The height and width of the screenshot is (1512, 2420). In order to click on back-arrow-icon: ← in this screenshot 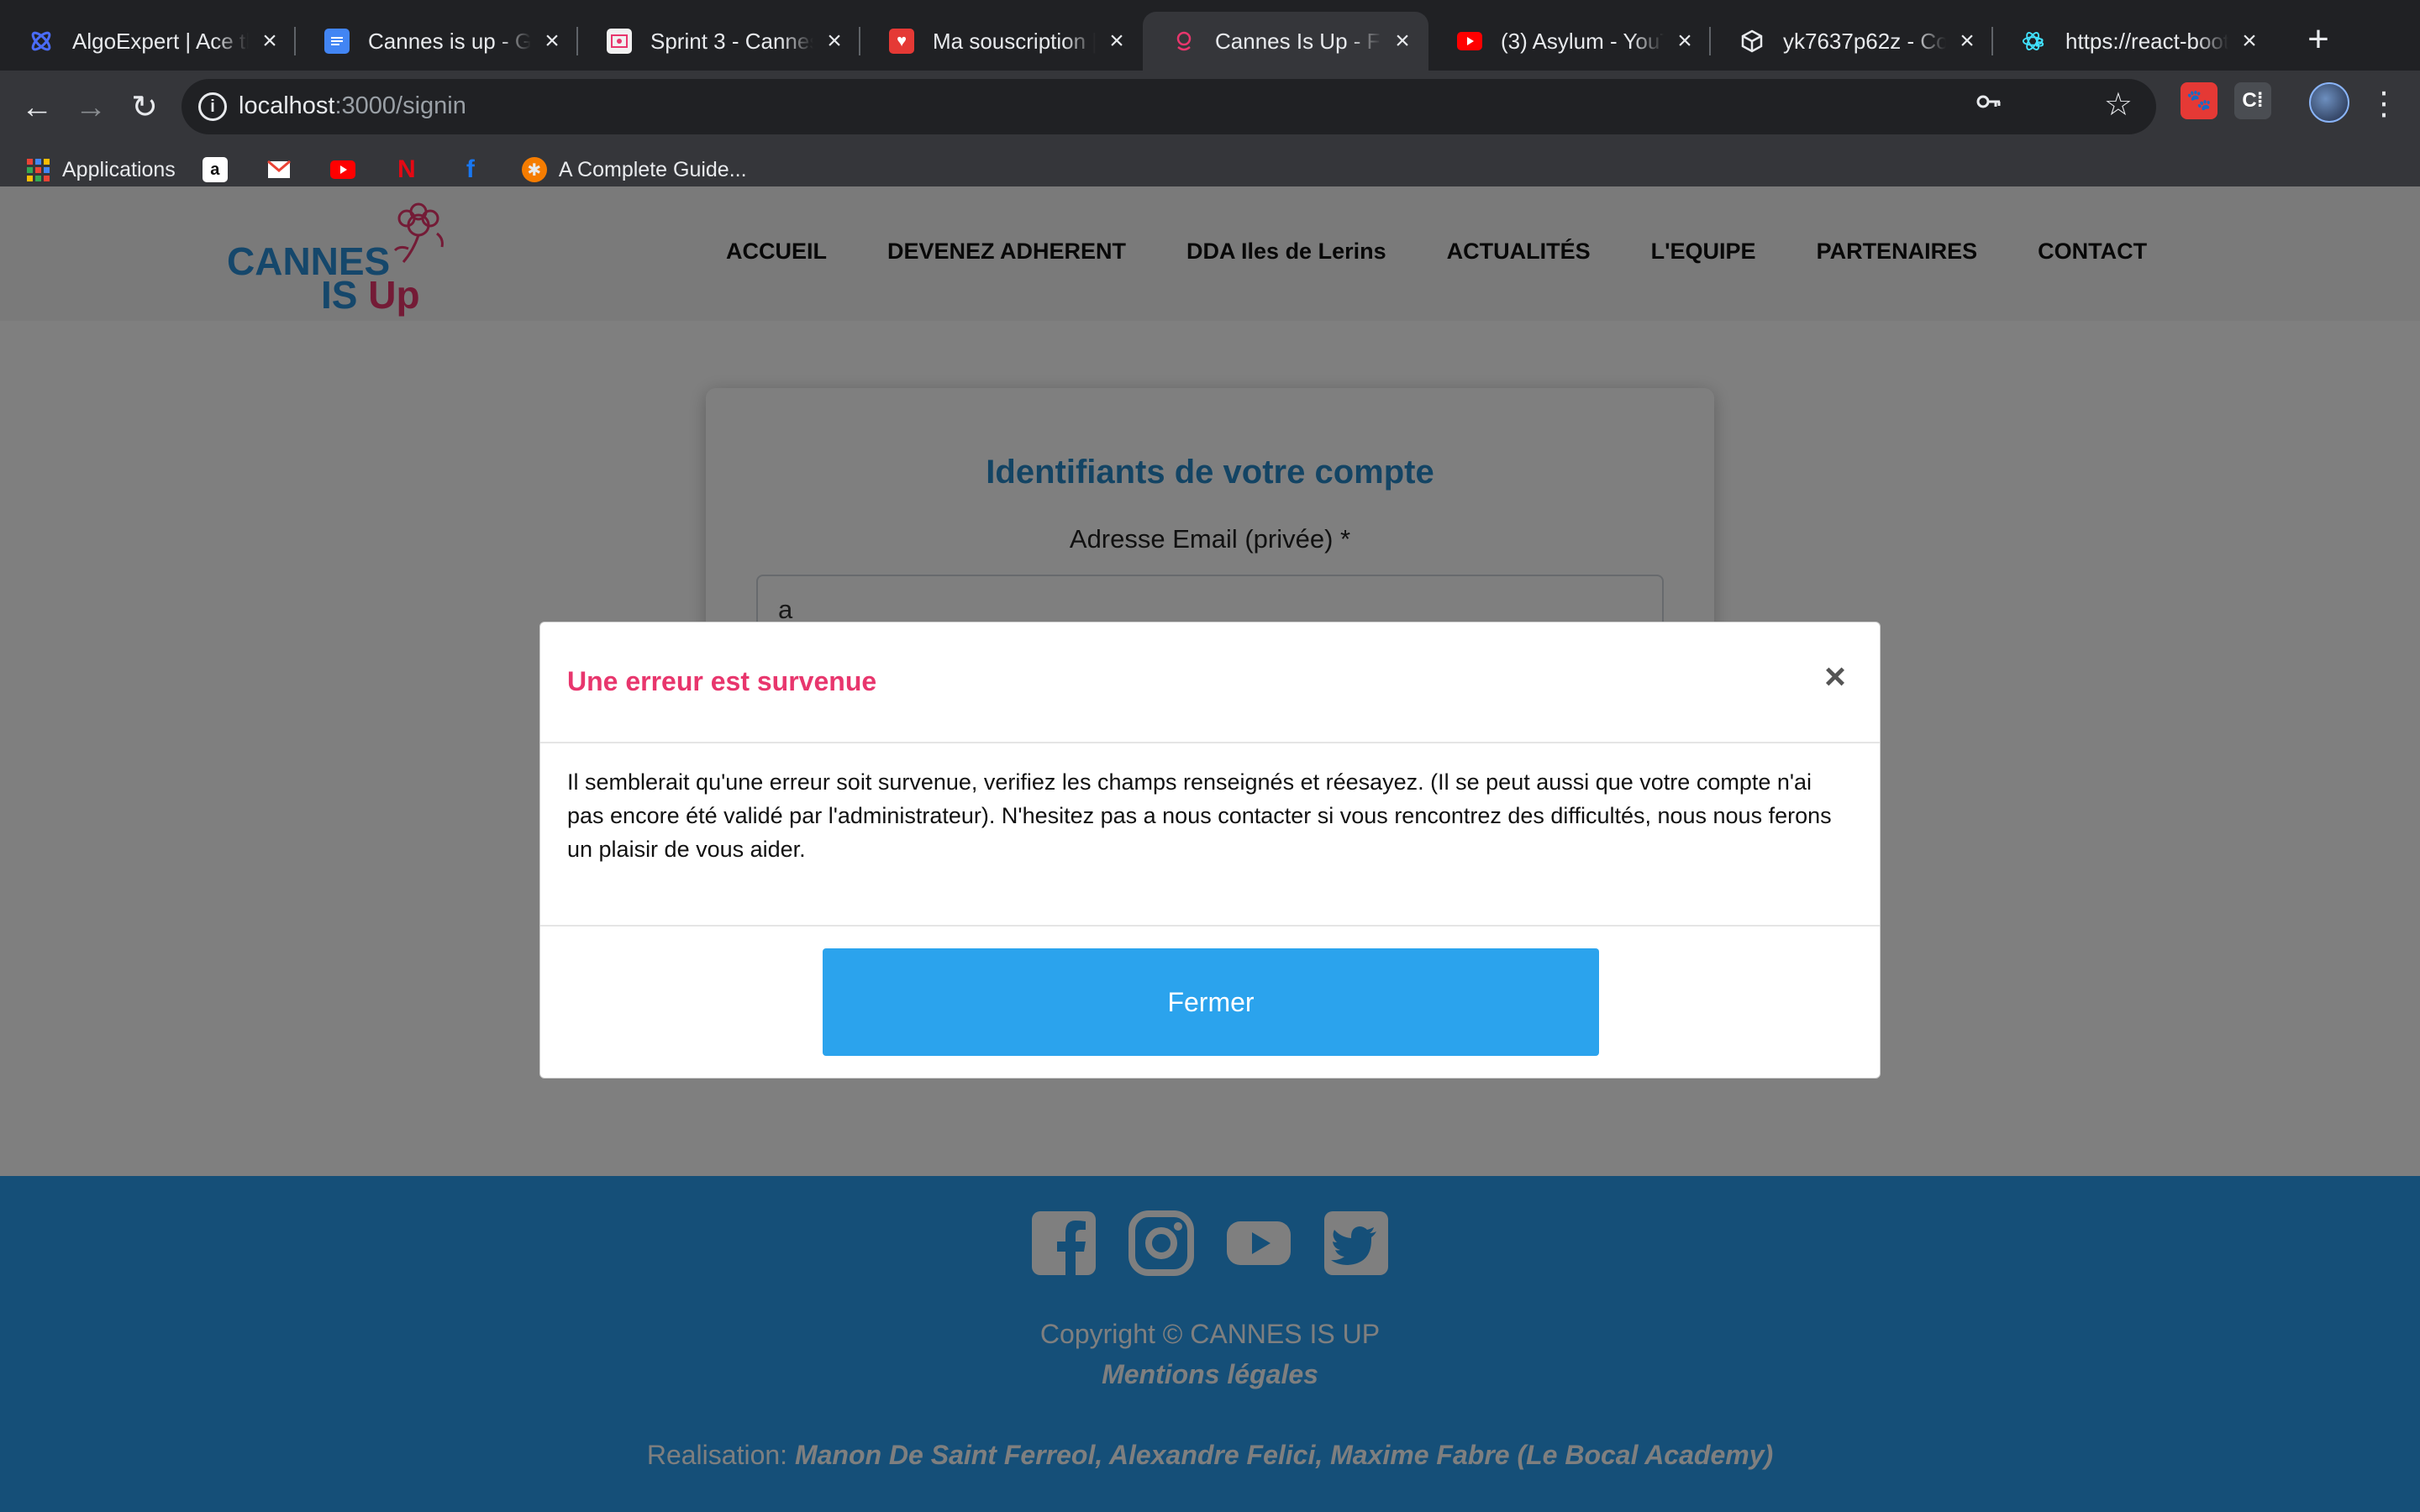, I will do `click(37, 107)`.